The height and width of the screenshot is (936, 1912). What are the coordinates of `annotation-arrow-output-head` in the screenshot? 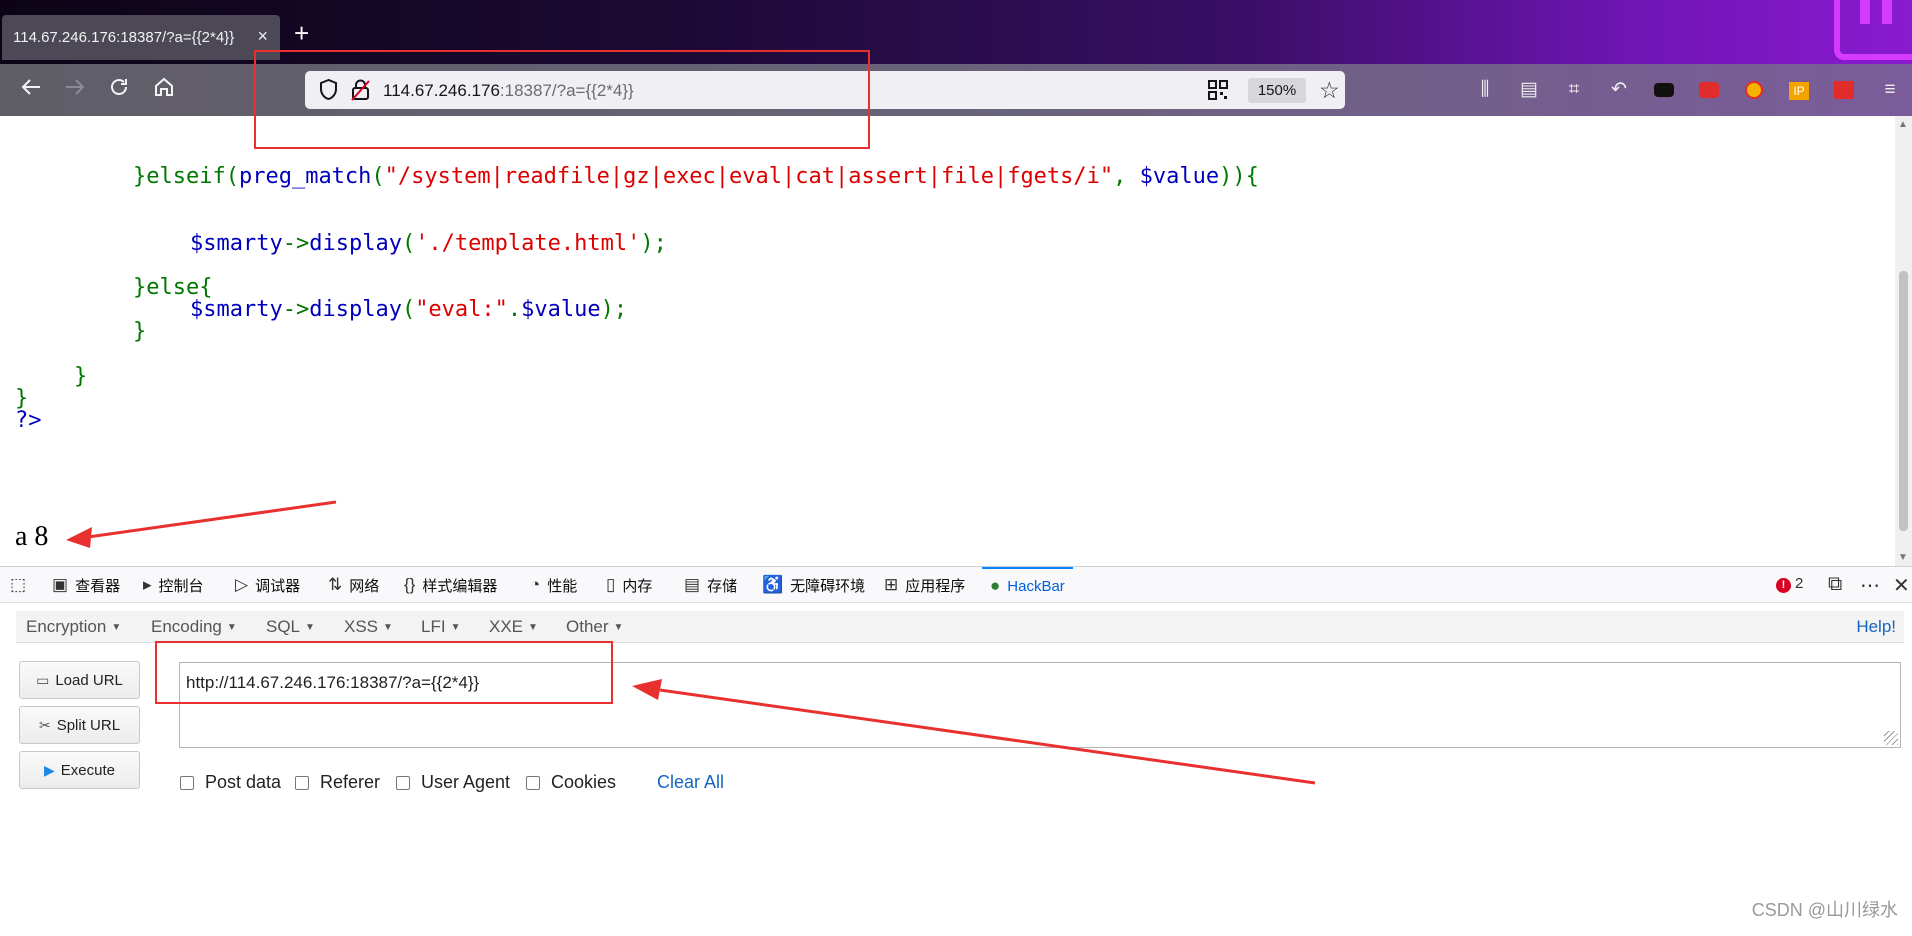 It's located at (79, 537).